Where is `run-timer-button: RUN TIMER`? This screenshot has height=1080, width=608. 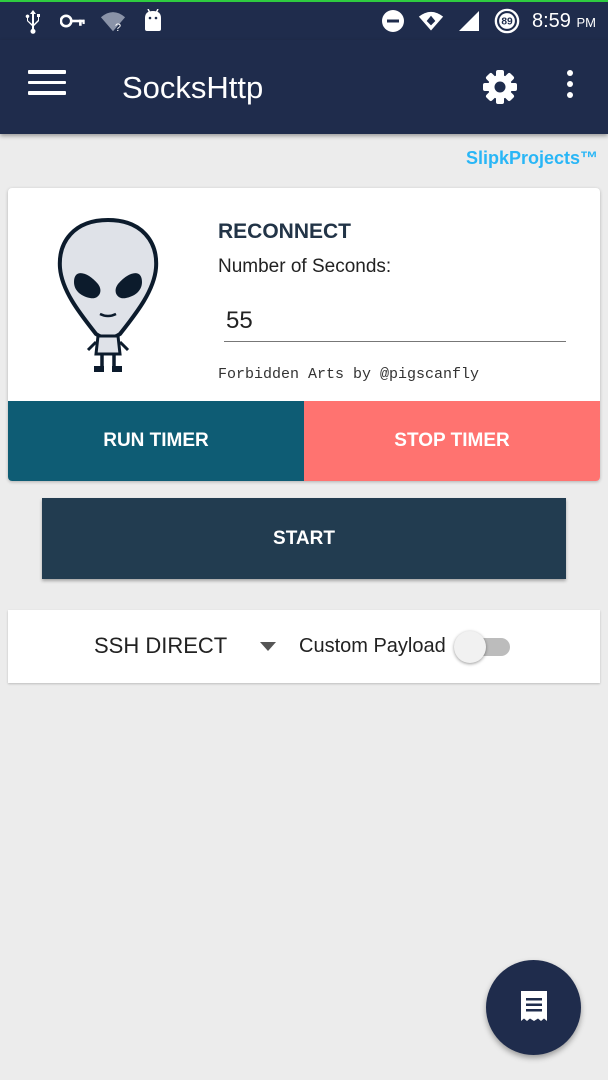 run-timer-button: RUN TIMER is located at coordinates (156, 441).